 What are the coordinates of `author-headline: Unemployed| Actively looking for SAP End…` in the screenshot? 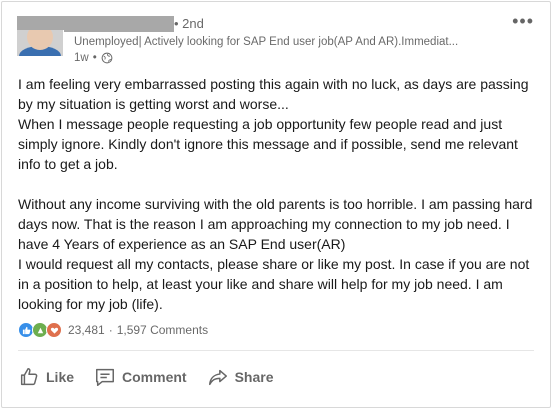 It's located at (266, 42).